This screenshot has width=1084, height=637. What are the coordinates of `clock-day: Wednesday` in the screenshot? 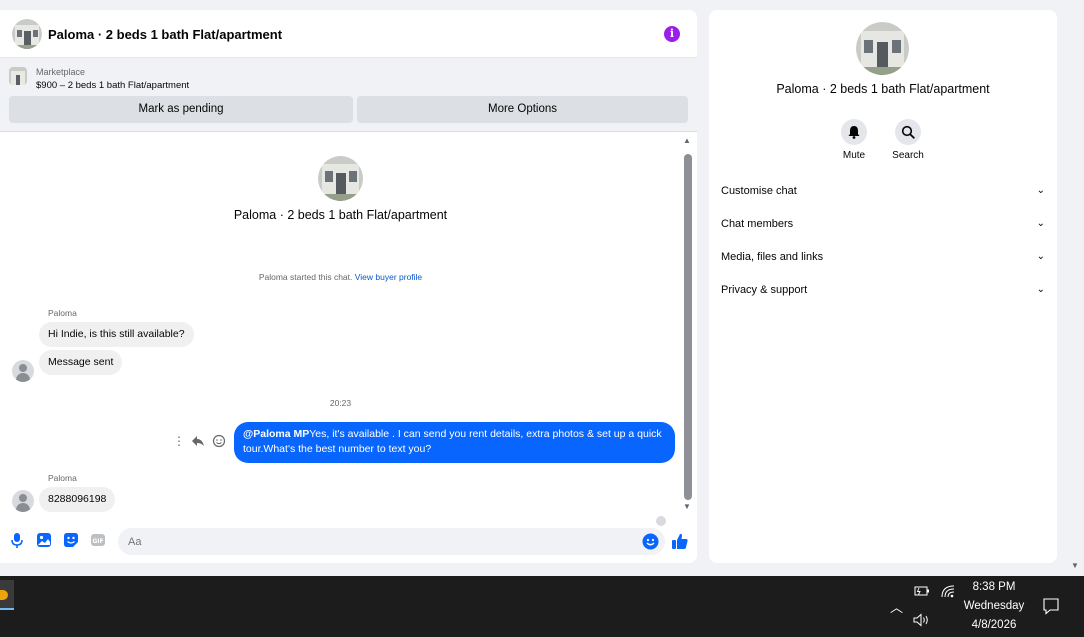 It's located at (994, 606).